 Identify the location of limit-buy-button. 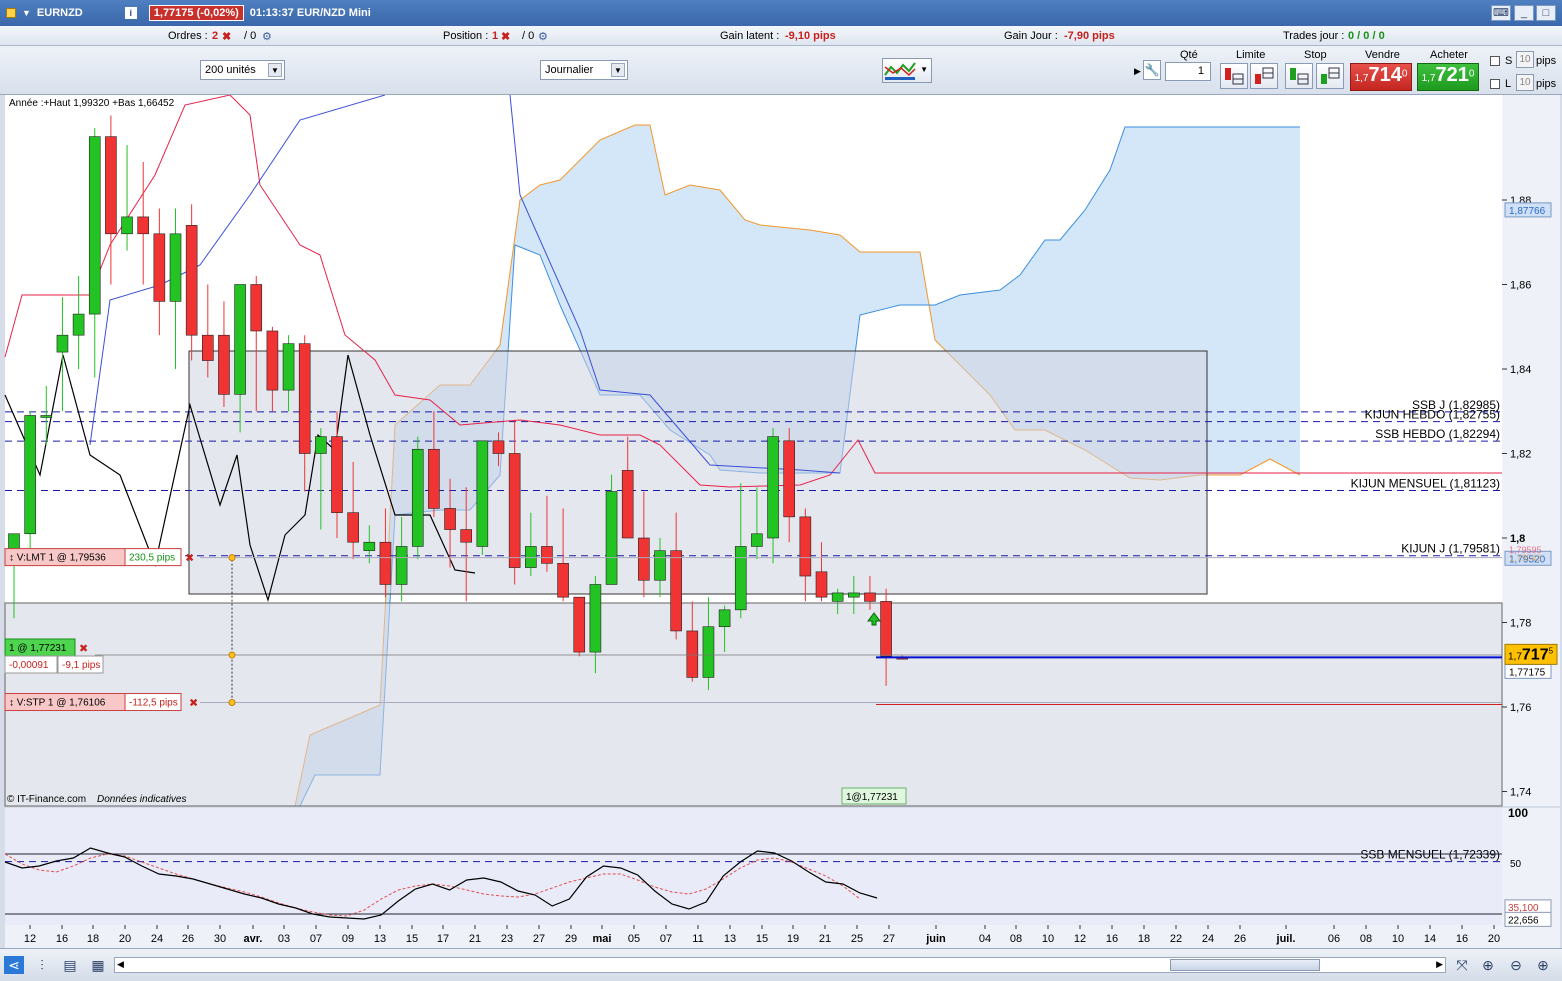
(1234, 76).